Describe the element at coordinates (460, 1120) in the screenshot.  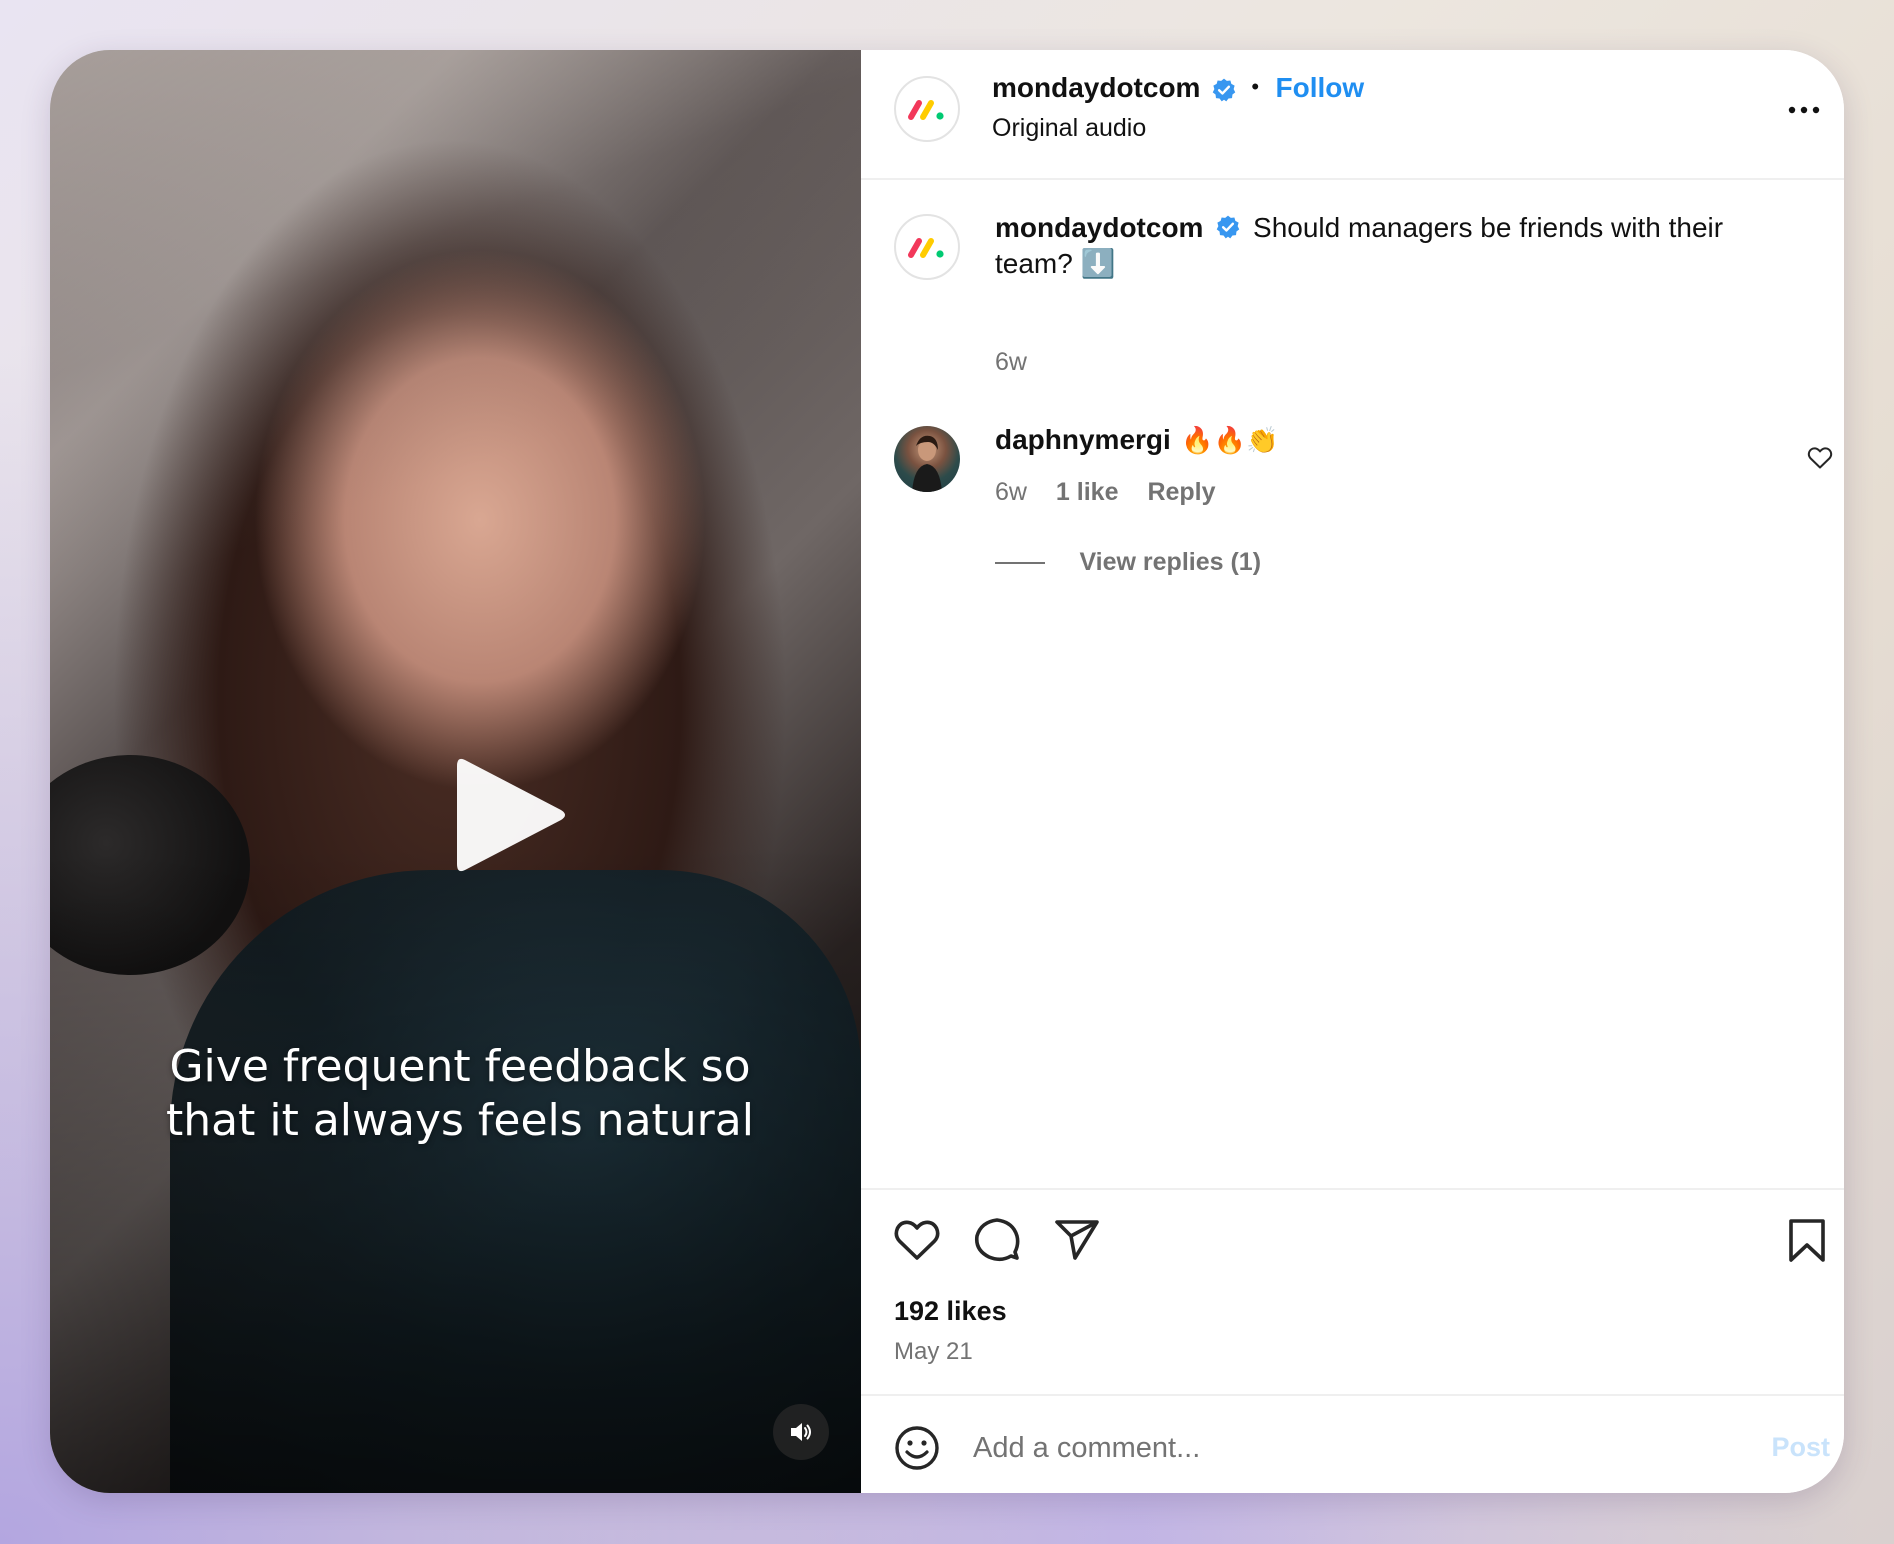
I see `video-caption-line-2: that it always feels natural` at that location.